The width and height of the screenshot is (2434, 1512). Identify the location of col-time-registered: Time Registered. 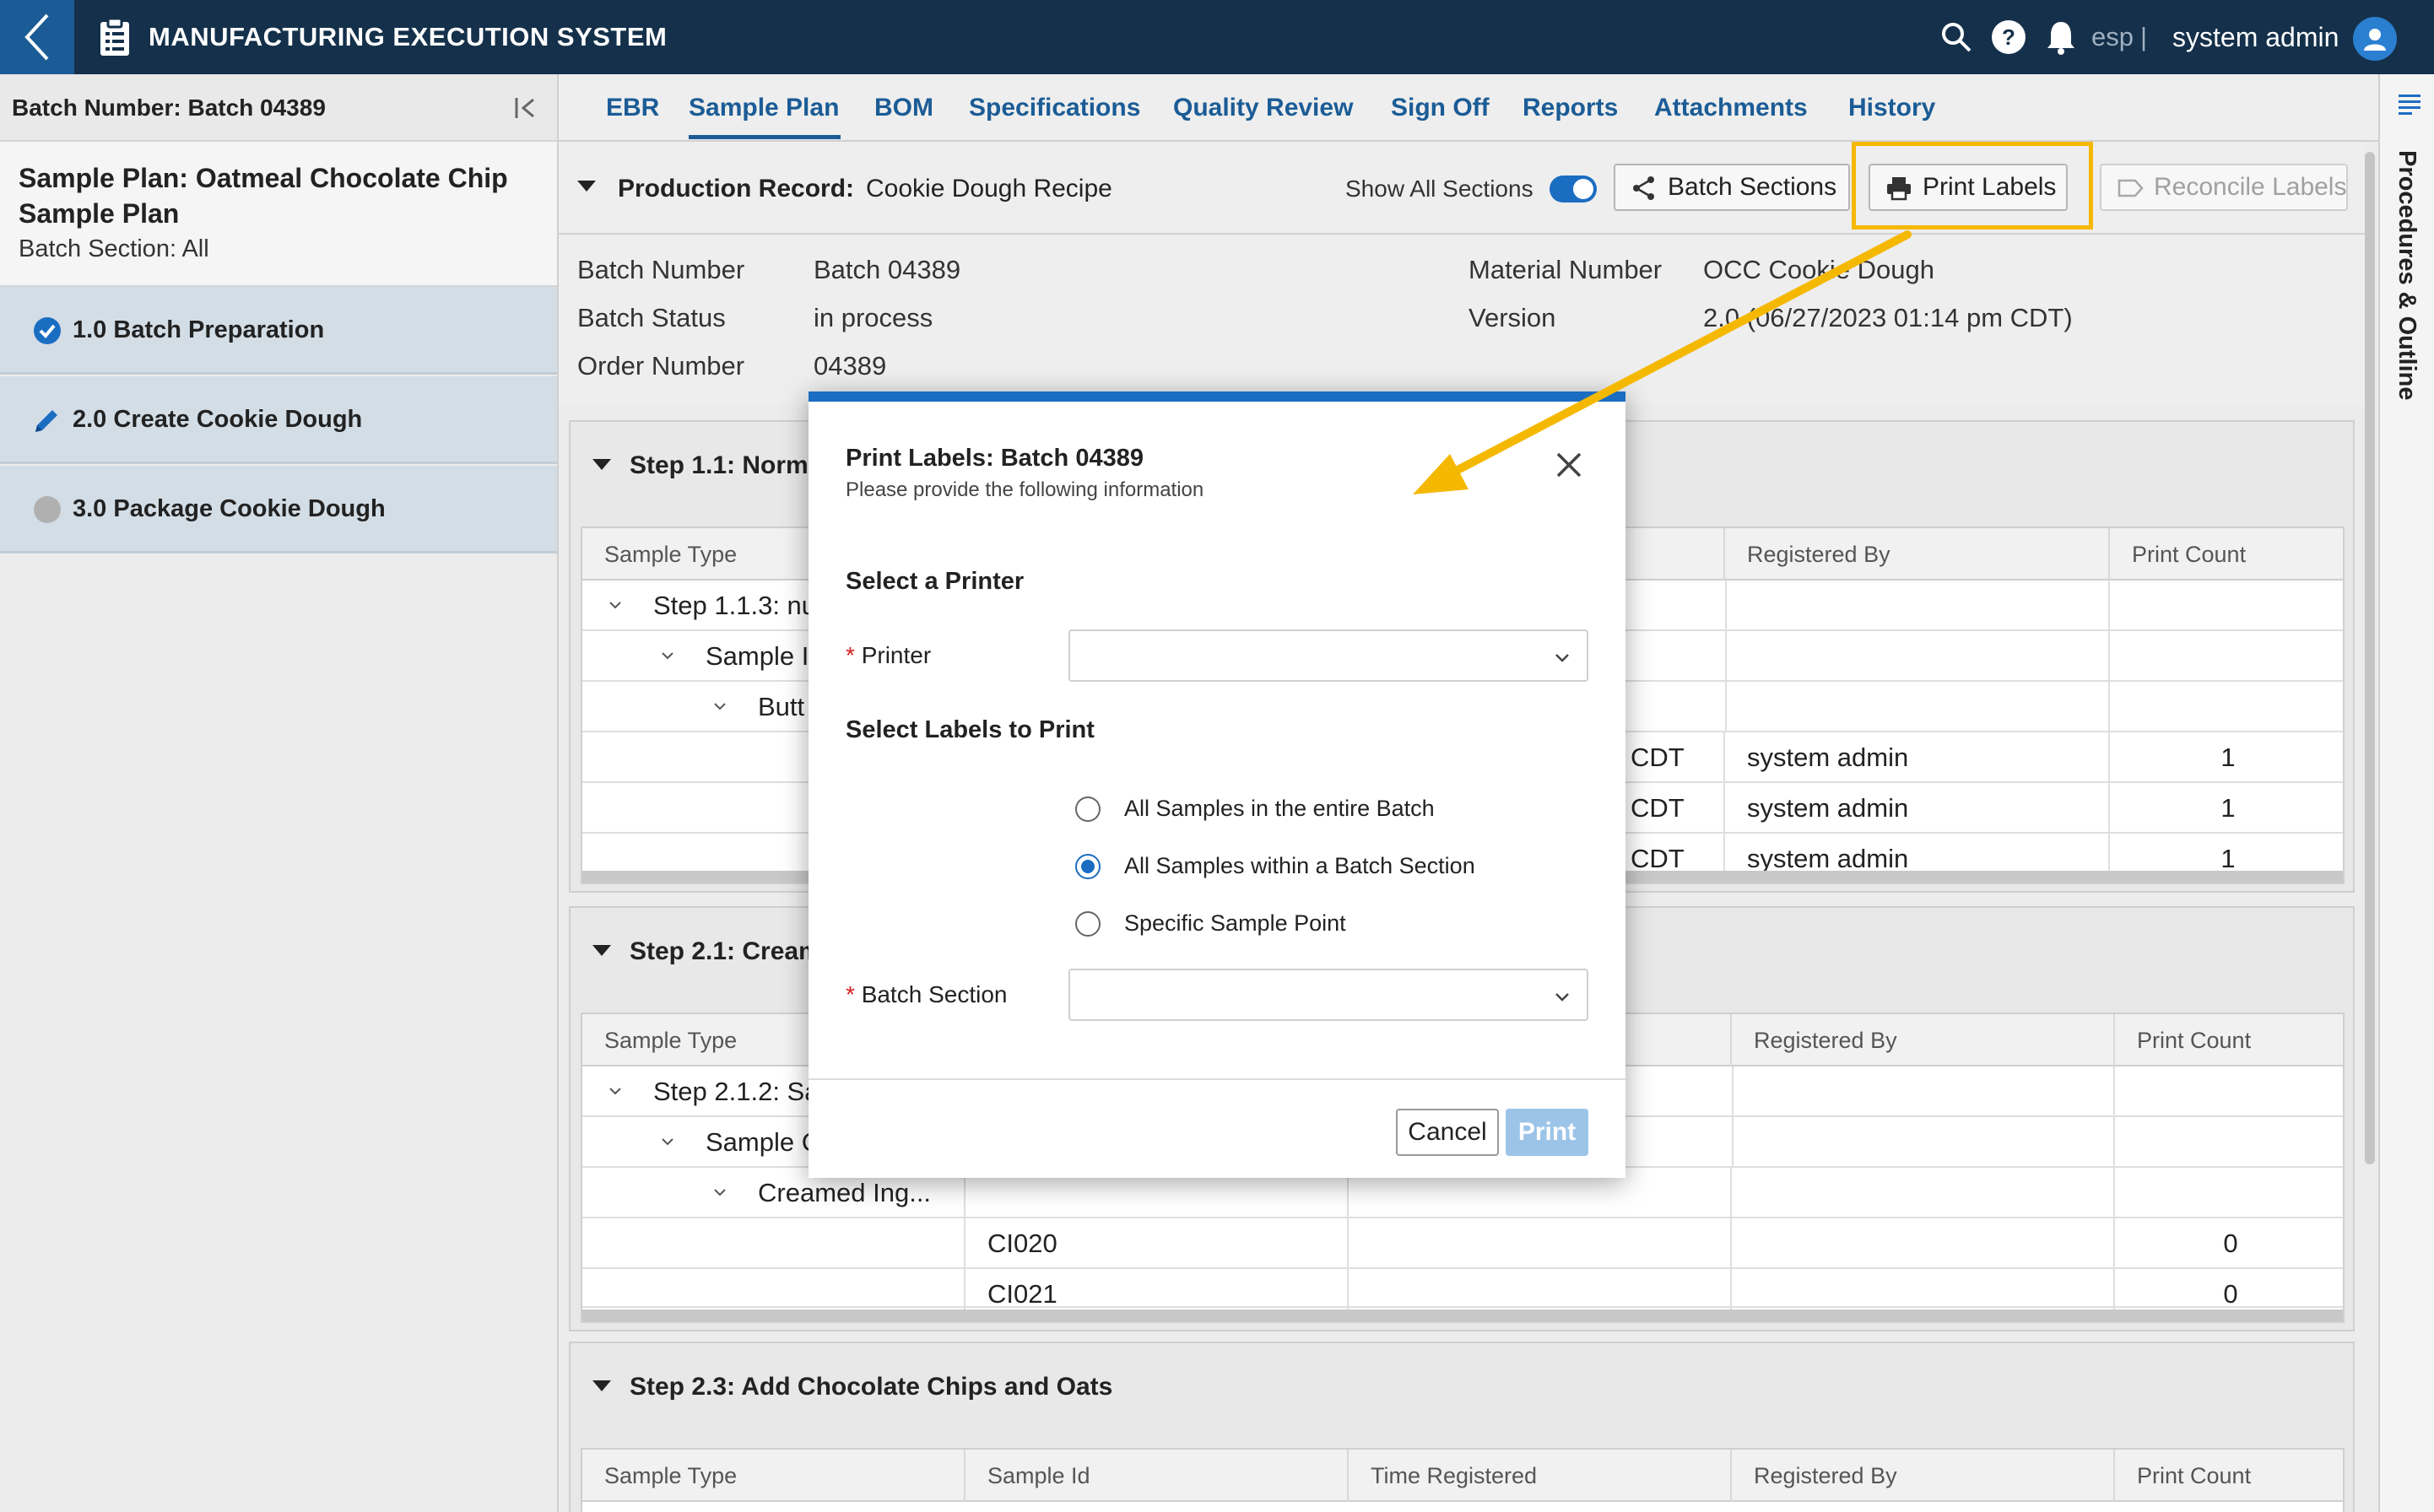
(1540, 1476).